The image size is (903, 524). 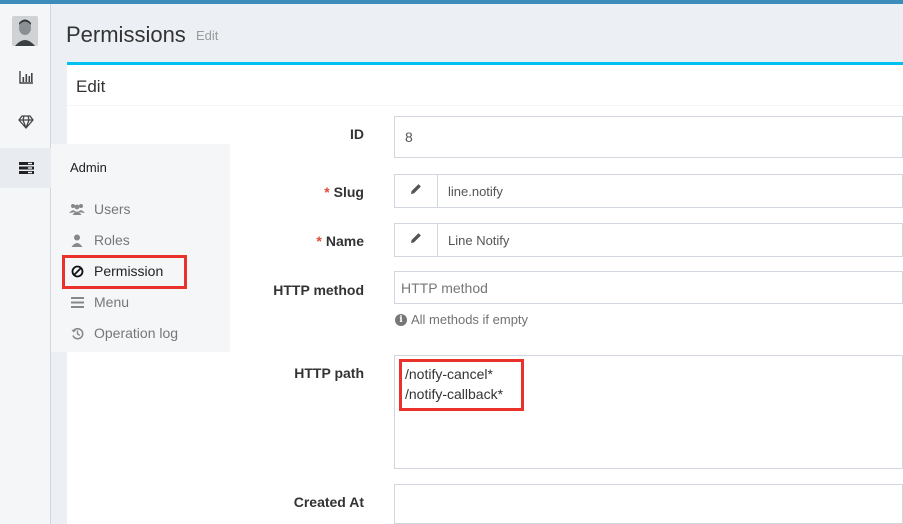 What do you see at coordinates (485, 85) in the screenshot?
I see `box-header: Edit` at bounding box center [485, 85].